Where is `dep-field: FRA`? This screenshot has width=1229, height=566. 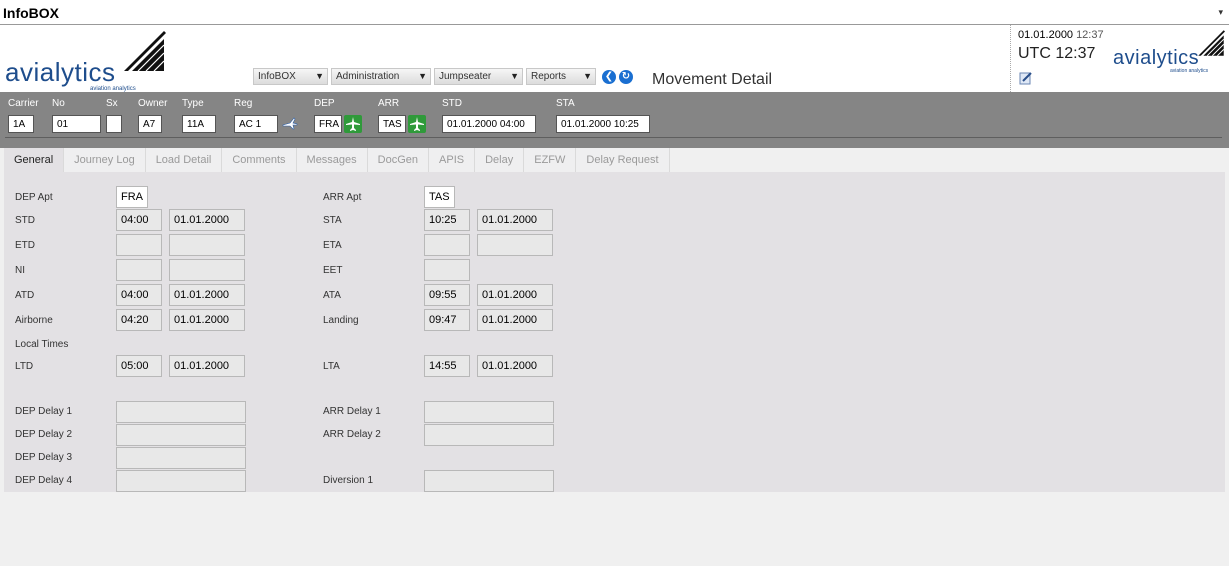
dep-field: FRA is located at coordinates (328, 124).